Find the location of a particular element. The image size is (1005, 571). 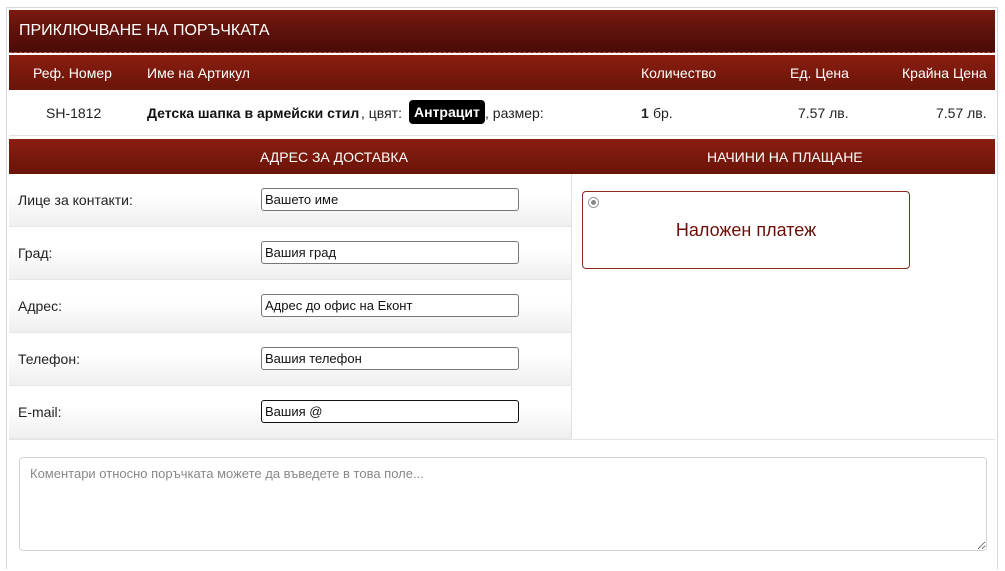

column-header-name: Име на Артикул is located at coordinates (198, 73).